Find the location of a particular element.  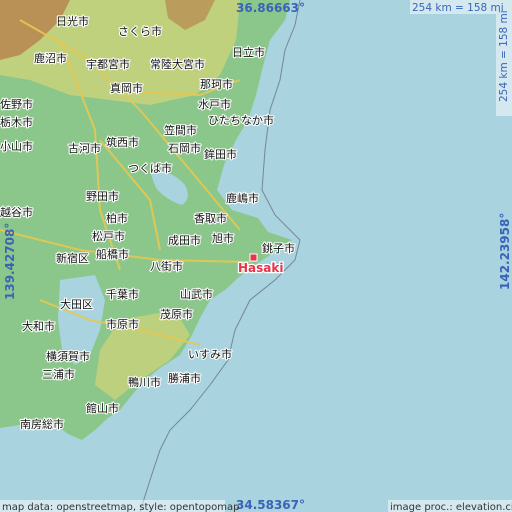

city-label: 大田区 is located at coordinates (76, 304).